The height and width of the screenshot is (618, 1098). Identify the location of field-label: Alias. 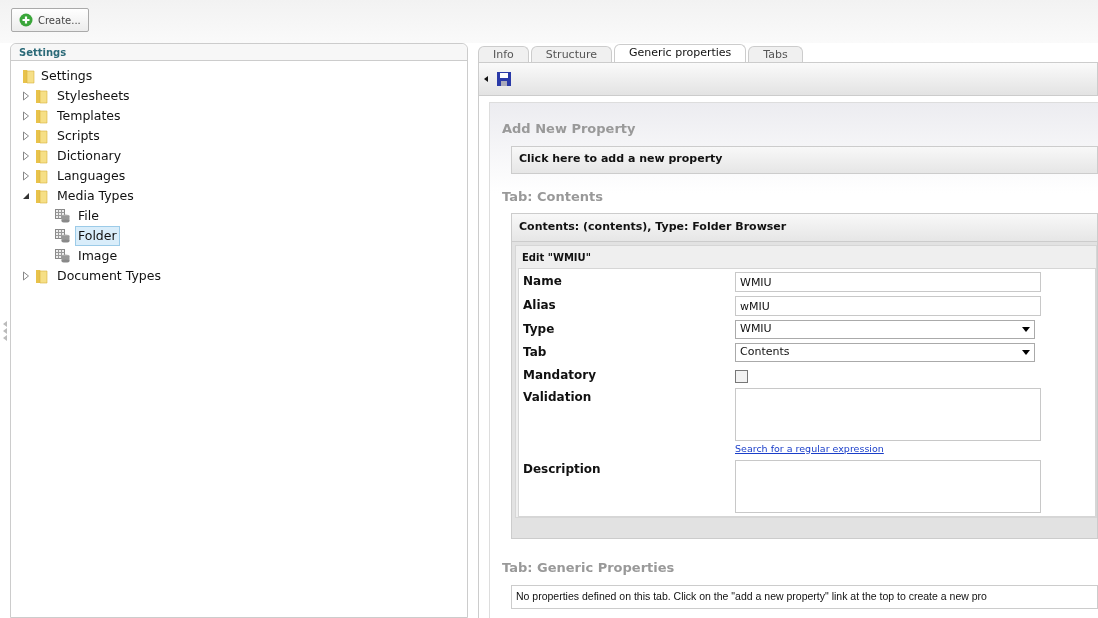
(540, 305).